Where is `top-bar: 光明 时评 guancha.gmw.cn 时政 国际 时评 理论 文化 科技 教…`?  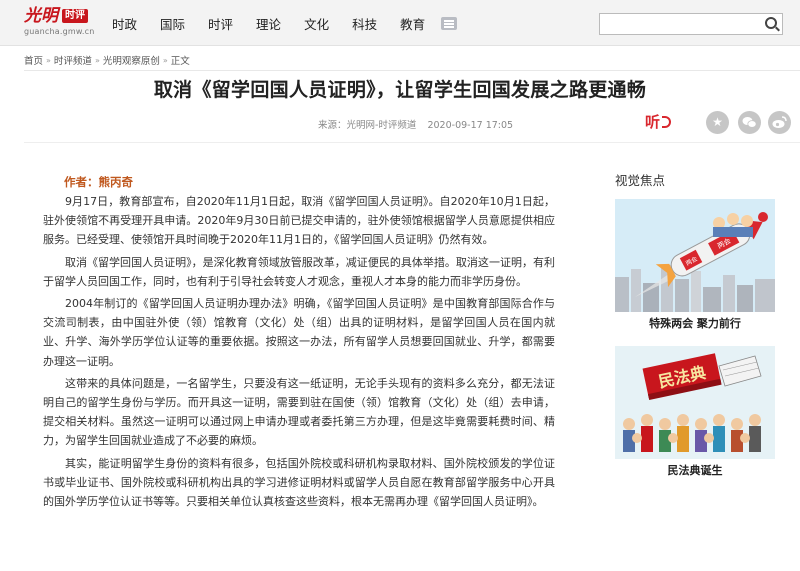
top-bar: 光明 时评 guancha.gmw.cn 时政 国际 时评 理论 文化 科技 教… is located at coordinates (400, 23).